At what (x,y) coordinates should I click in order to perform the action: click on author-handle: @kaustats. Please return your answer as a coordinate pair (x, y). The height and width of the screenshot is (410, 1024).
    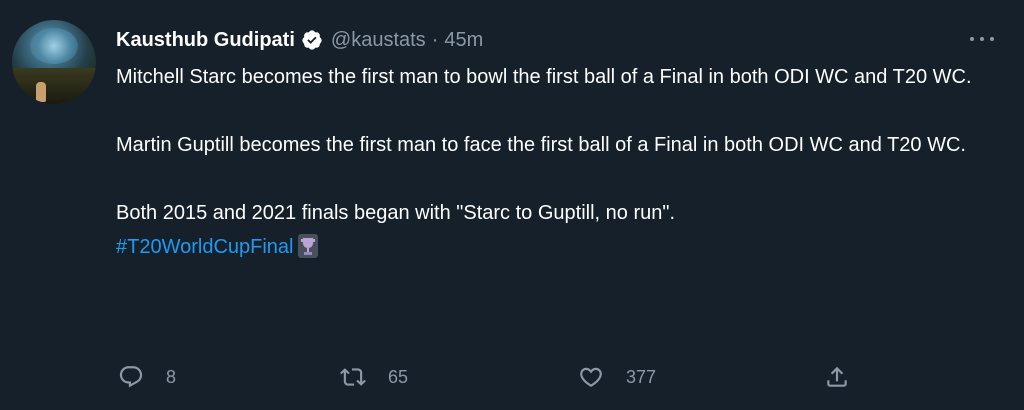
    Looking at the image, I should click on (378, 40).